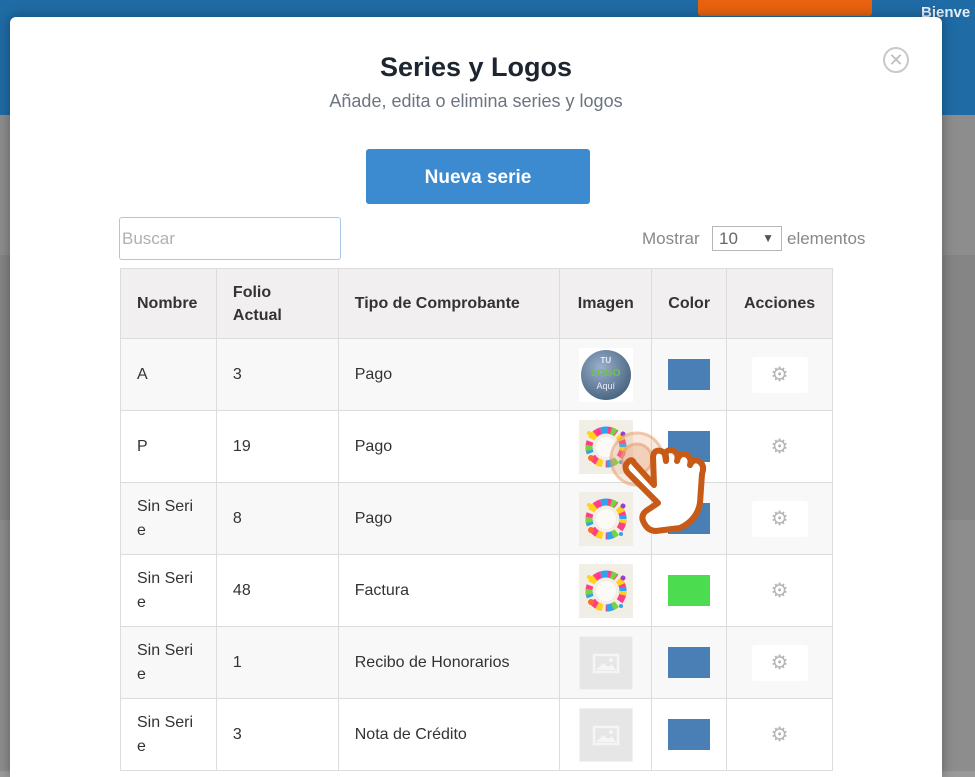  I want to click on column-header-nombre: Nombre, so click(168, 303).